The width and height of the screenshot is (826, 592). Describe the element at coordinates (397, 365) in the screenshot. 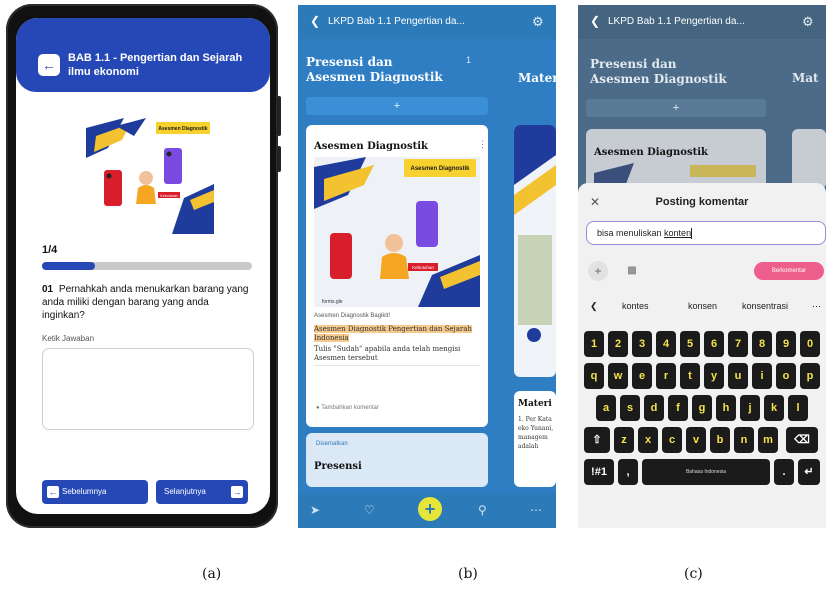

I see `divider` at that location.